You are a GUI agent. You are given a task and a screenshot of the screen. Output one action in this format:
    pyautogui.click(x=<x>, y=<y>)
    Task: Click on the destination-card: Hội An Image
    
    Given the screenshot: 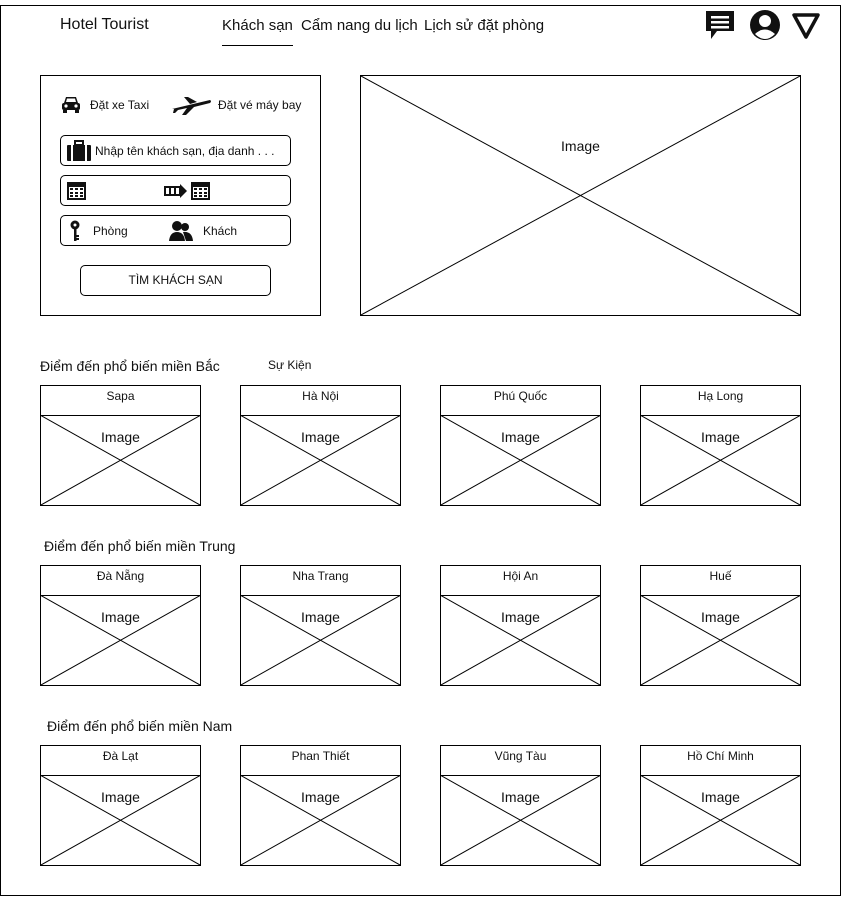 What is the action you would take?
    pyautogui.click(x=520, y=625)
    